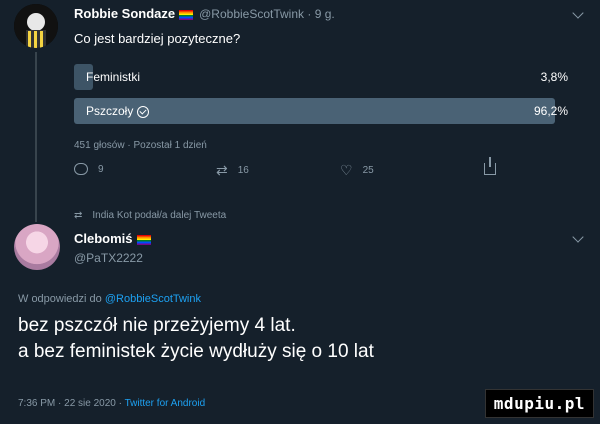 The height and width of the screenshot is (424, 600). I want to click on reply-author-handle: @PaTX2222, so click(108, 258).